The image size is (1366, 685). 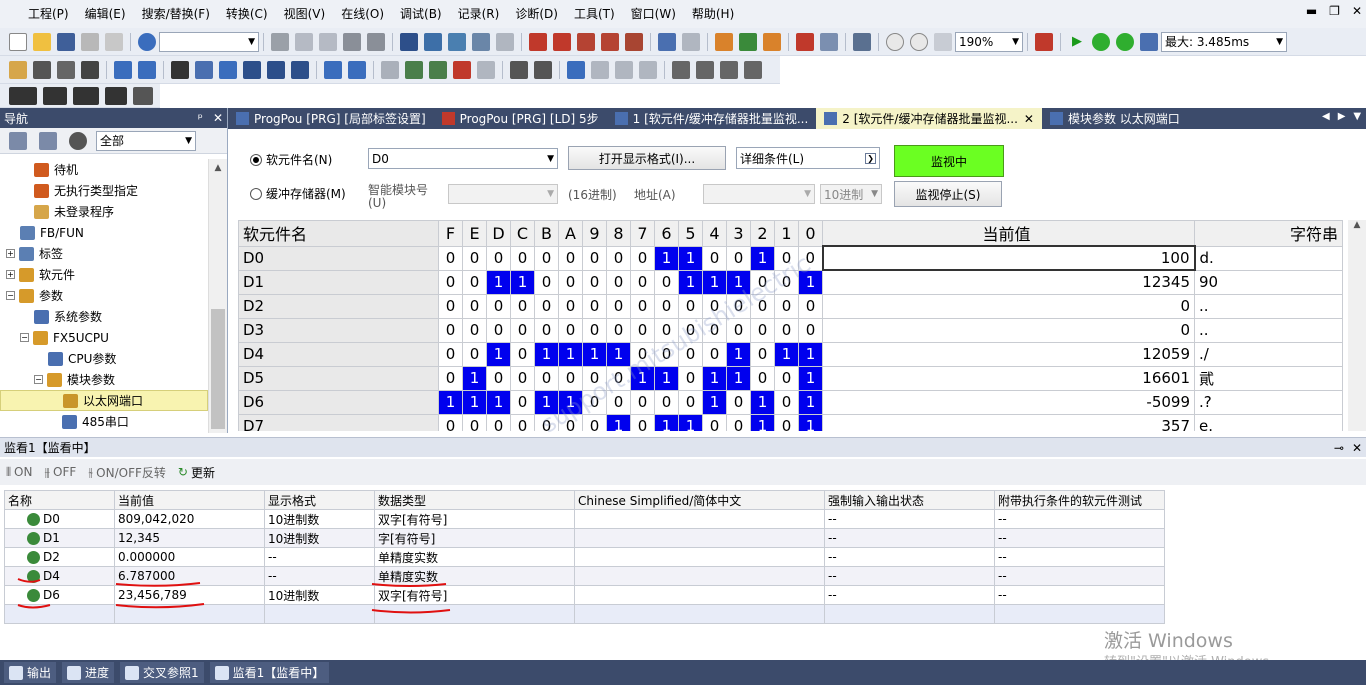 What do you see at coordinates (1008, 354) in the screenshot?
I see `current-value: 12059` at bounding box center [1008, 354].